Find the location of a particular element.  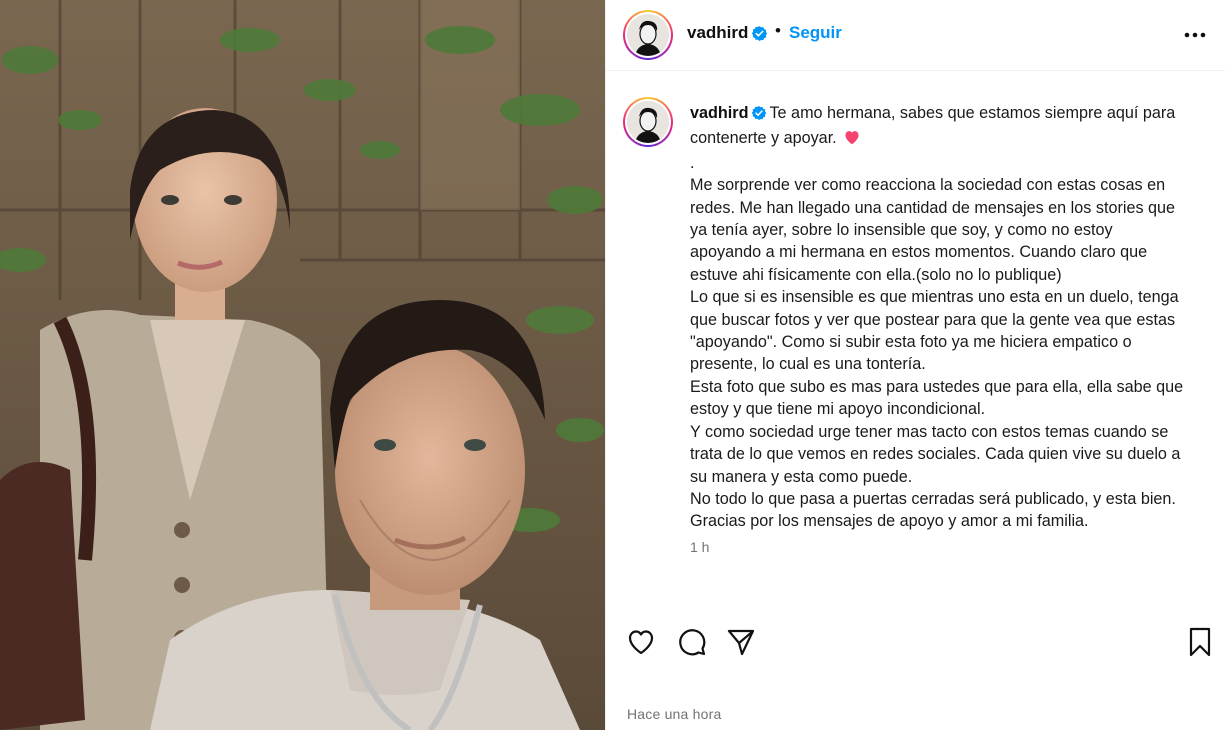

caption-text: contenerte y apoyar. is located at coordinates (763, 138).